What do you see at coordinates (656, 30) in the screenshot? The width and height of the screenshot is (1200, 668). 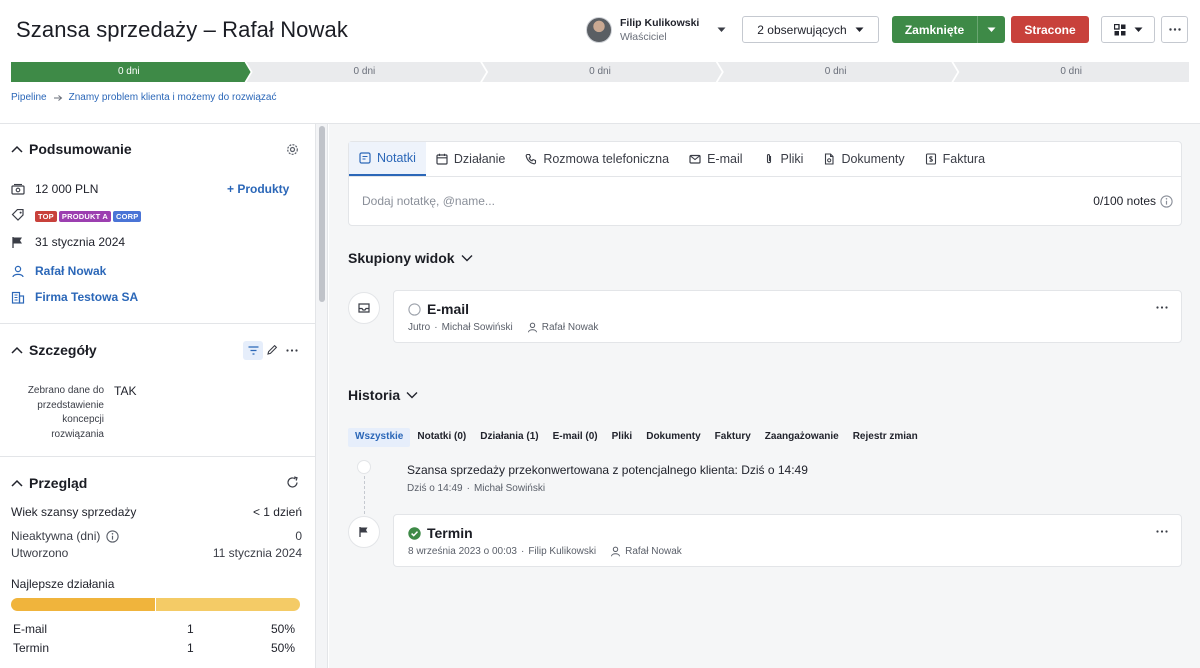 I see `owner-selector: Filip Kulikowski Właściciel` at bounding box center [656, 30].